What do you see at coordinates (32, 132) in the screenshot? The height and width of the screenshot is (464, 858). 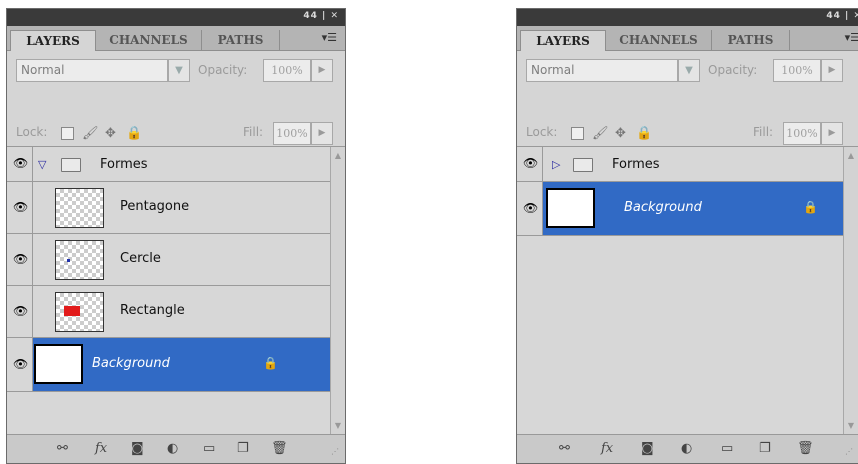 I see `lock-label: Lock:` at bounding box center [32, 132].